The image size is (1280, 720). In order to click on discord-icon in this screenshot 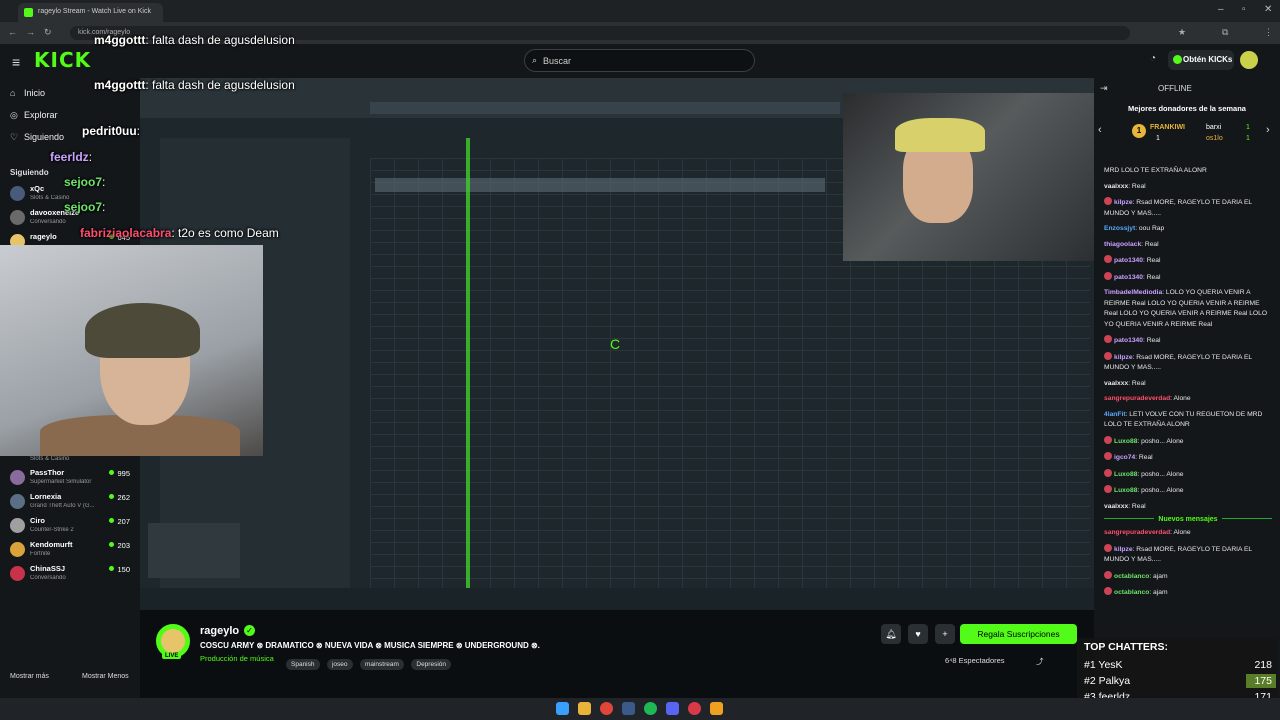, I will do `click(672, 708)`.